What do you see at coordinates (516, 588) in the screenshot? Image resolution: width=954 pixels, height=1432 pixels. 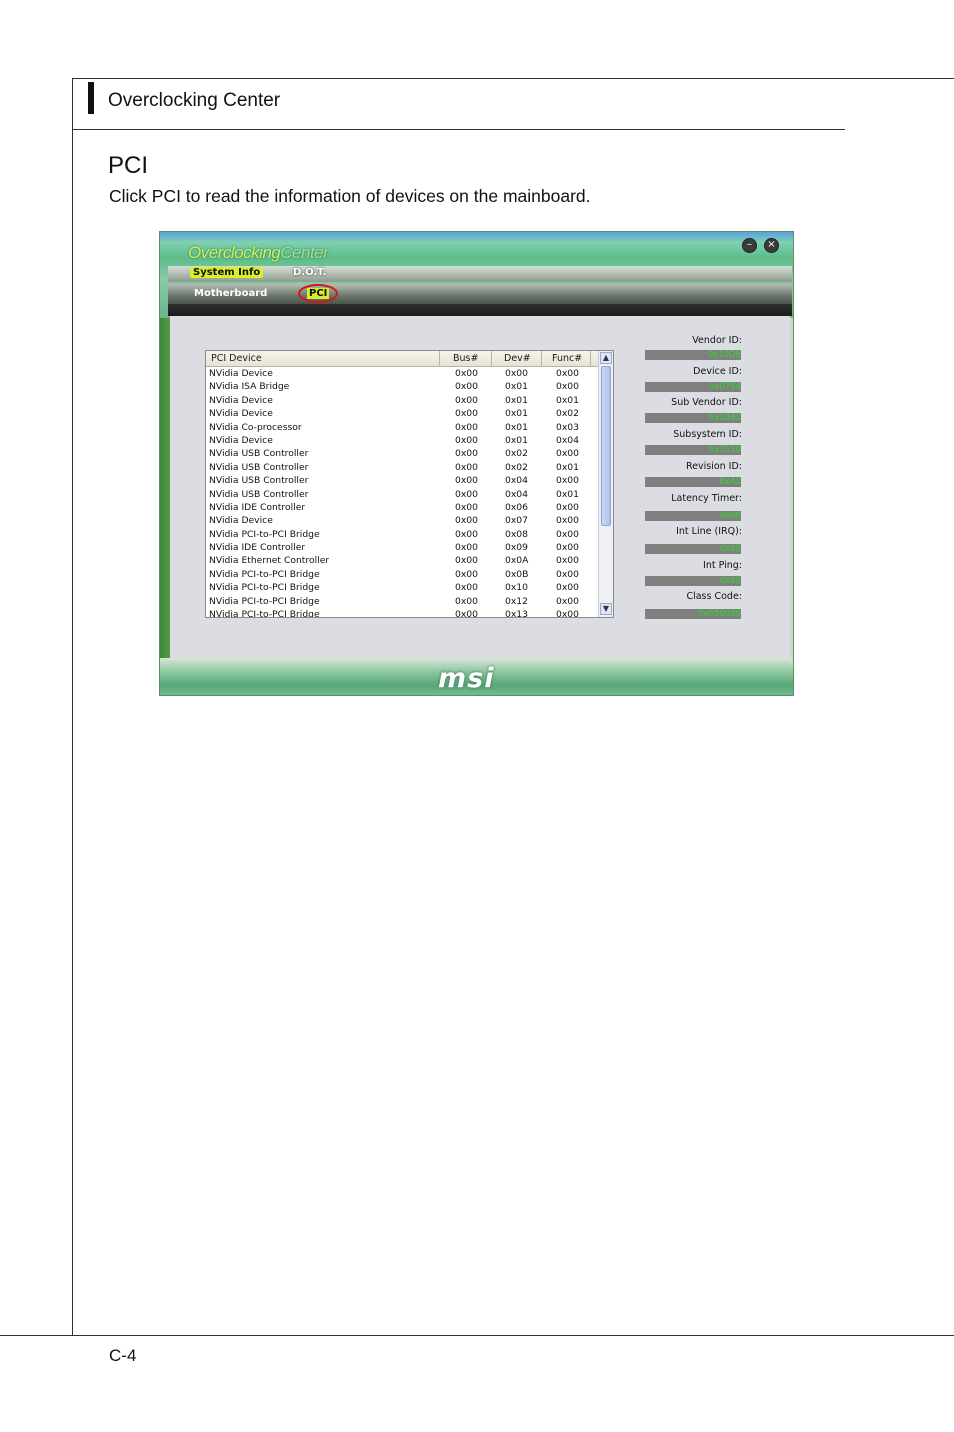 I see `cell-dev: 0x10` at bounding box center [516, 588].